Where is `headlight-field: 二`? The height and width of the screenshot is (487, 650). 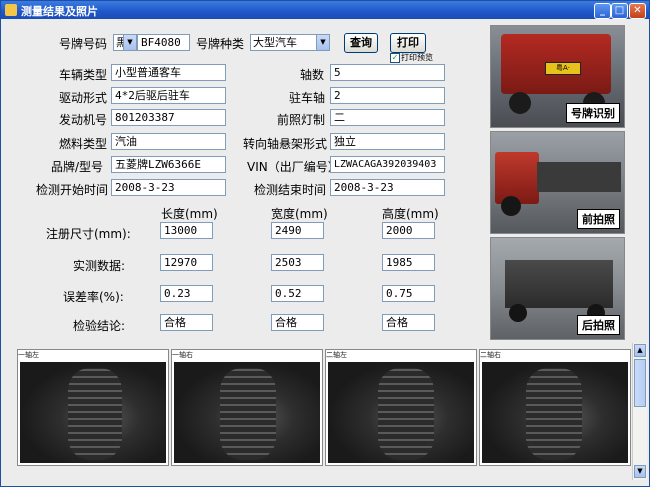
headlight-field: 二 is located at coordinates (387, 117).